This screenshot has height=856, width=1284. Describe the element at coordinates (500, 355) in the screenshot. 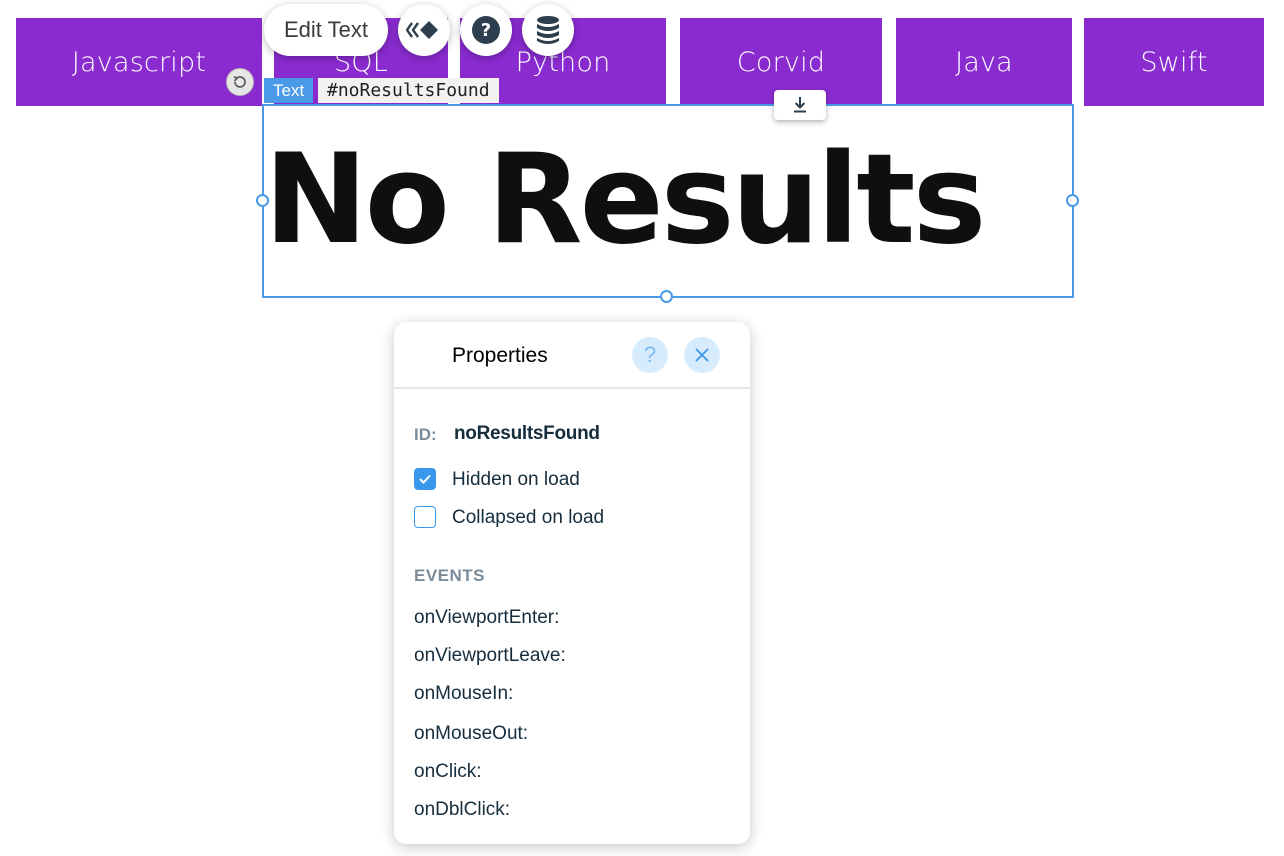

I see `panel-title: Properties` at that location.